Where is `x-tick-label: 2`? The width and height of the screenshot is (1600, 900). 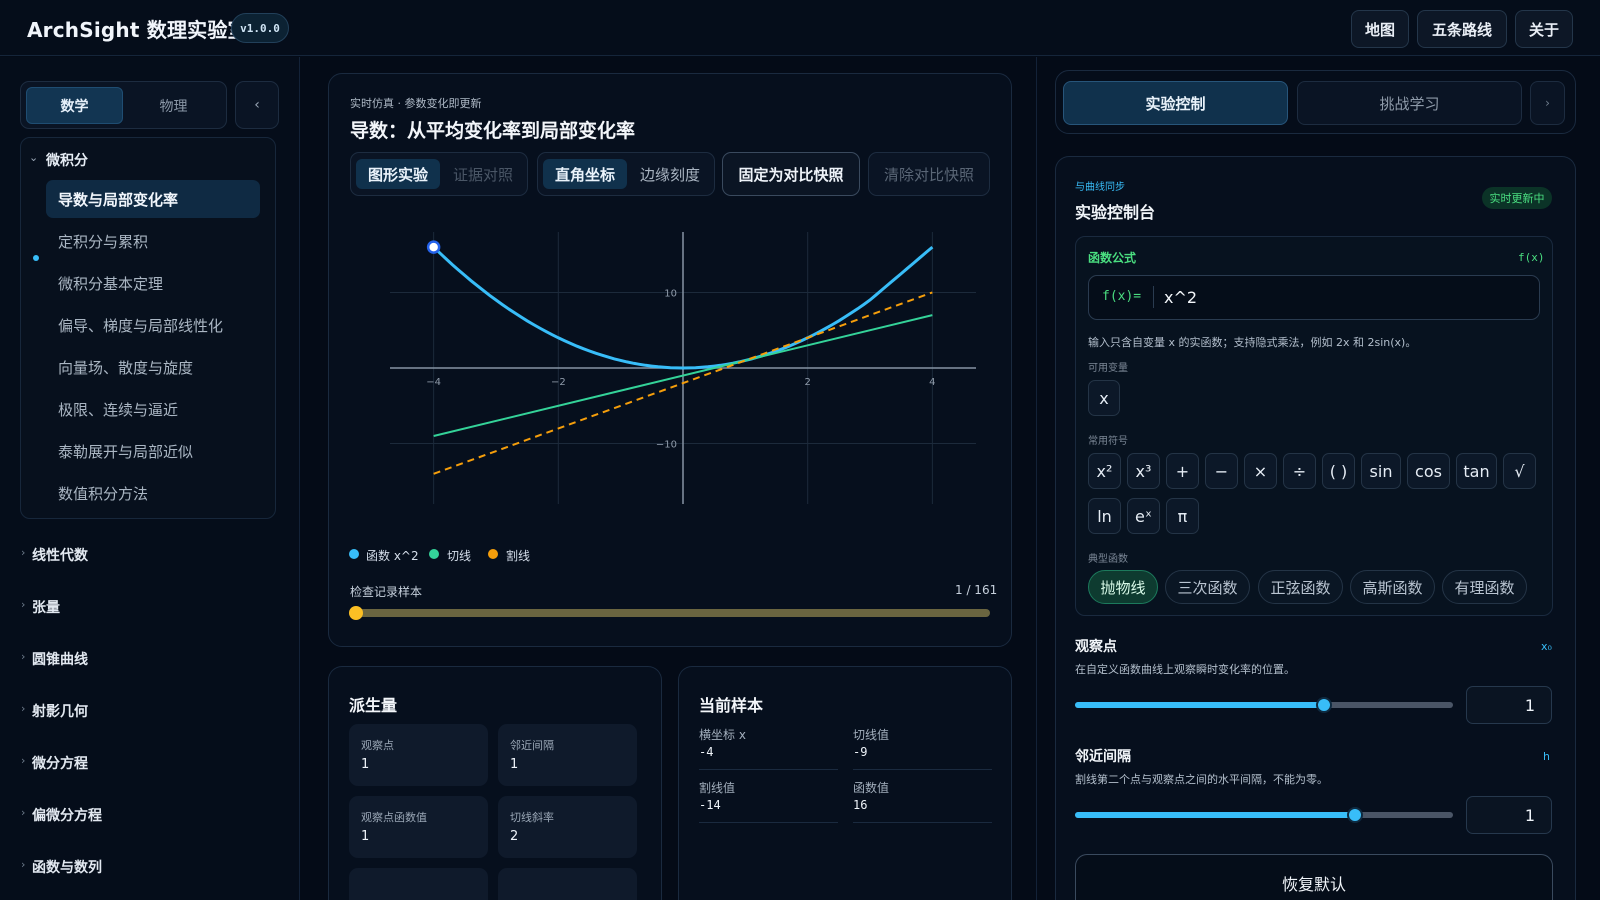 x-tick-label: 2 is located at coordinates (807, 382).